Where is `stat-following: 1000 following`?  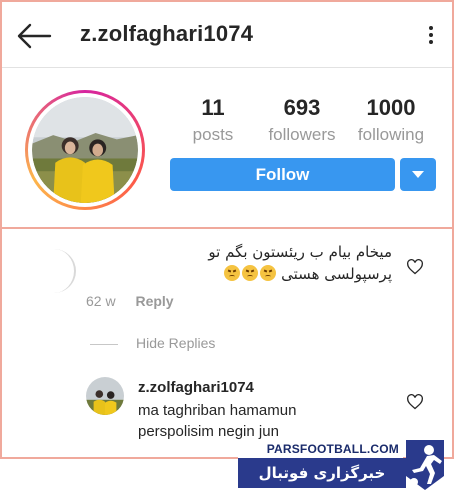 stat-following: 1000 following is located at coordinates (391, 120).